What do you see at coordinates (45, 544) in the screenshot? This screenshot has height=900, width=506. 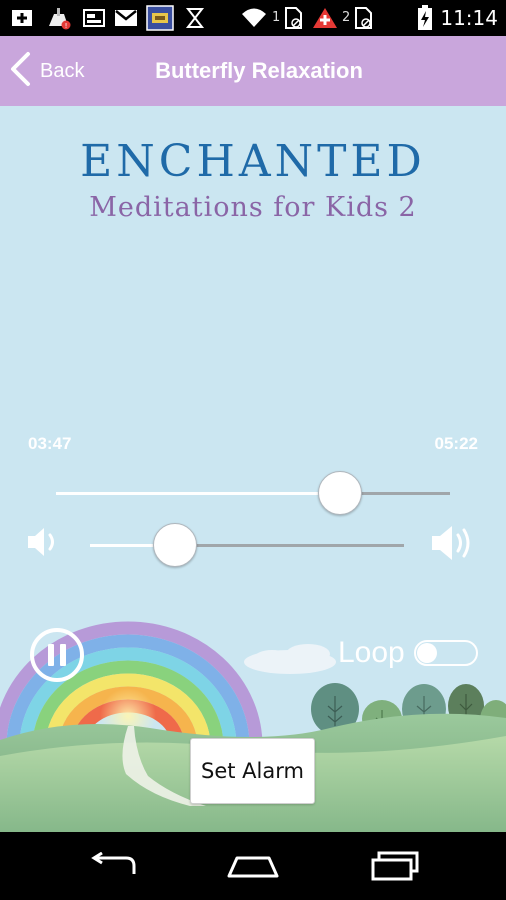 I see `volume-low-icon` at bounding box center [45, 544].